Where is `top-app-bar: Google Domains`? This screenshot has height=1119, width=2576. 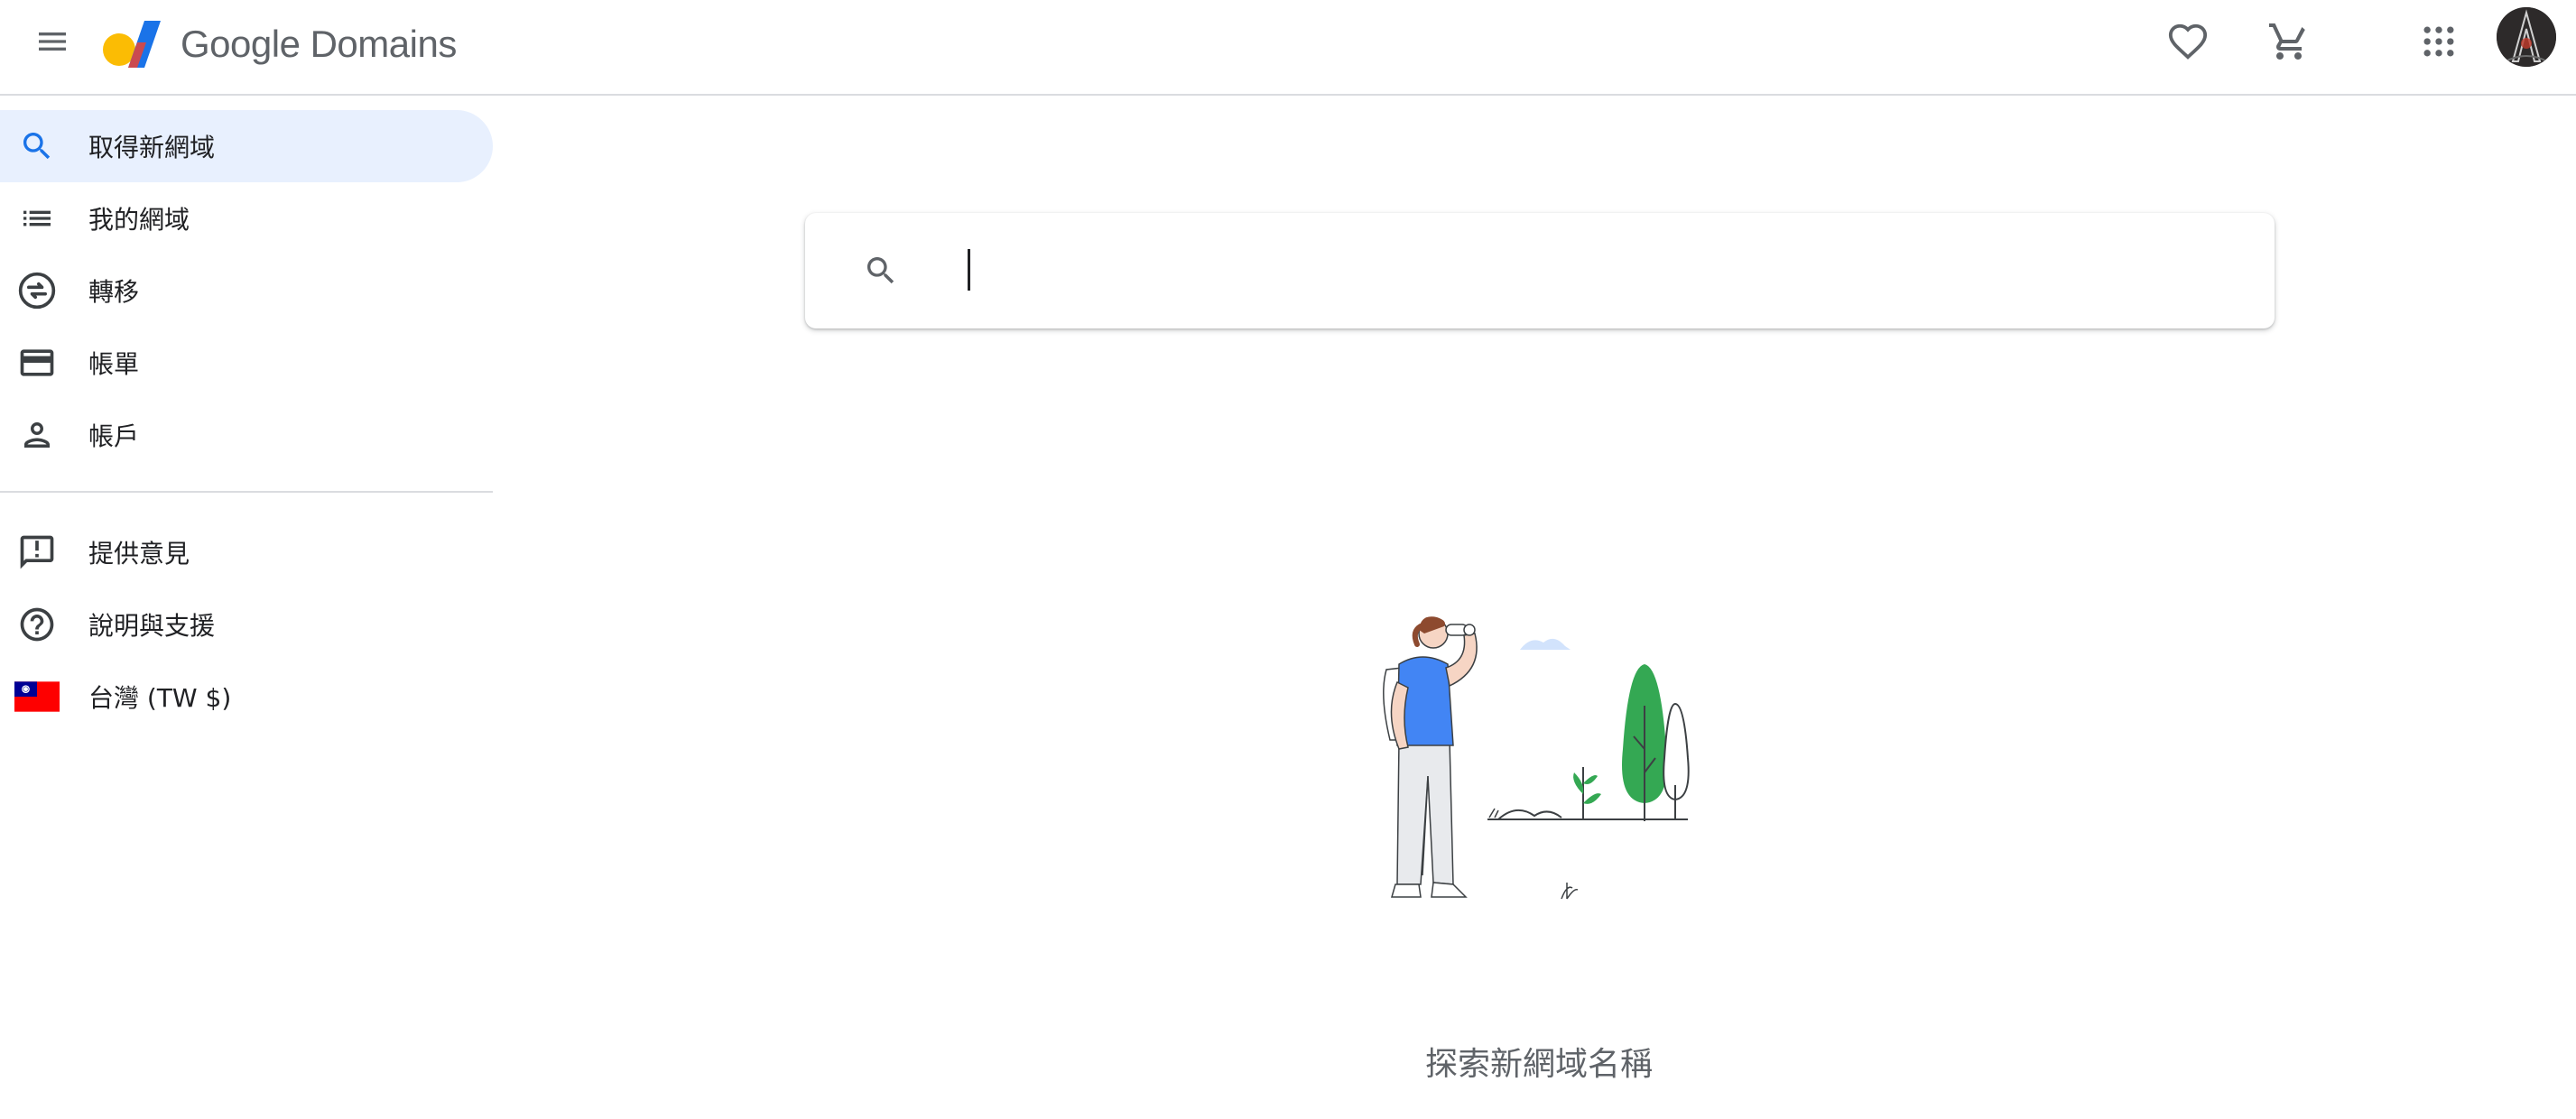
top-app-bar: Google Domains is located at coordinates (1288, 48).